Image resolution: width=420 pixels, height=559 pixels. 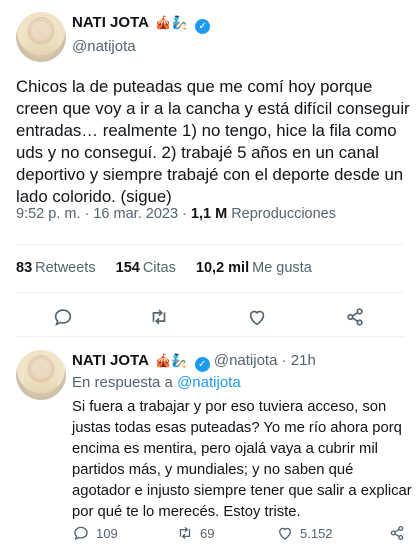 I want to click on like-count: 5.152, so click(x=316, y=533).